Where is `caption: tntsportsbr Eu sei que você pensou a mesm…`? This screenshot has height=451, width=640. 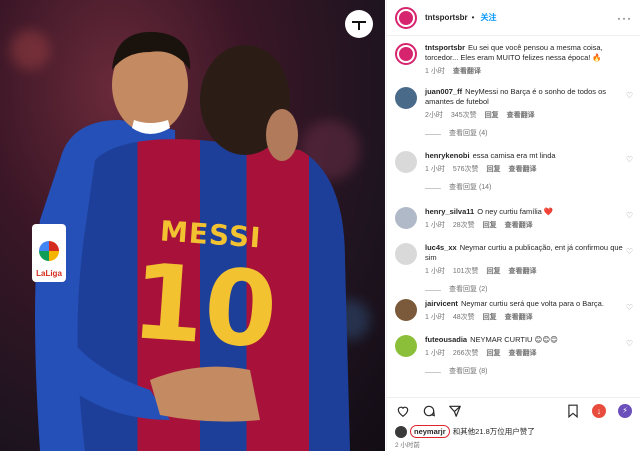 caption: tntsportsbr Eu sei que você pensou a mesm… is located at coordinates (514, 60).